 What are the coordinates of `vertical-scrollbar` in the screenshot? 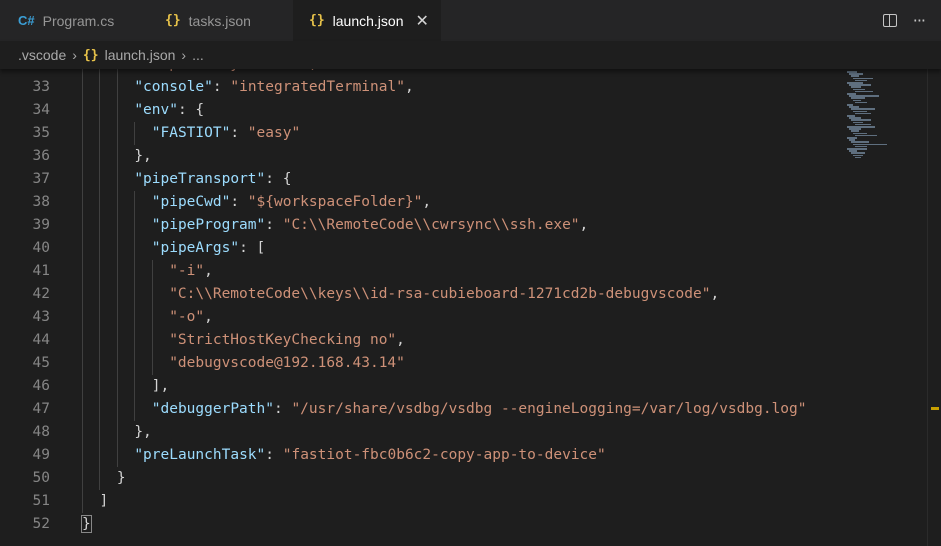 It's located at (934, 307).